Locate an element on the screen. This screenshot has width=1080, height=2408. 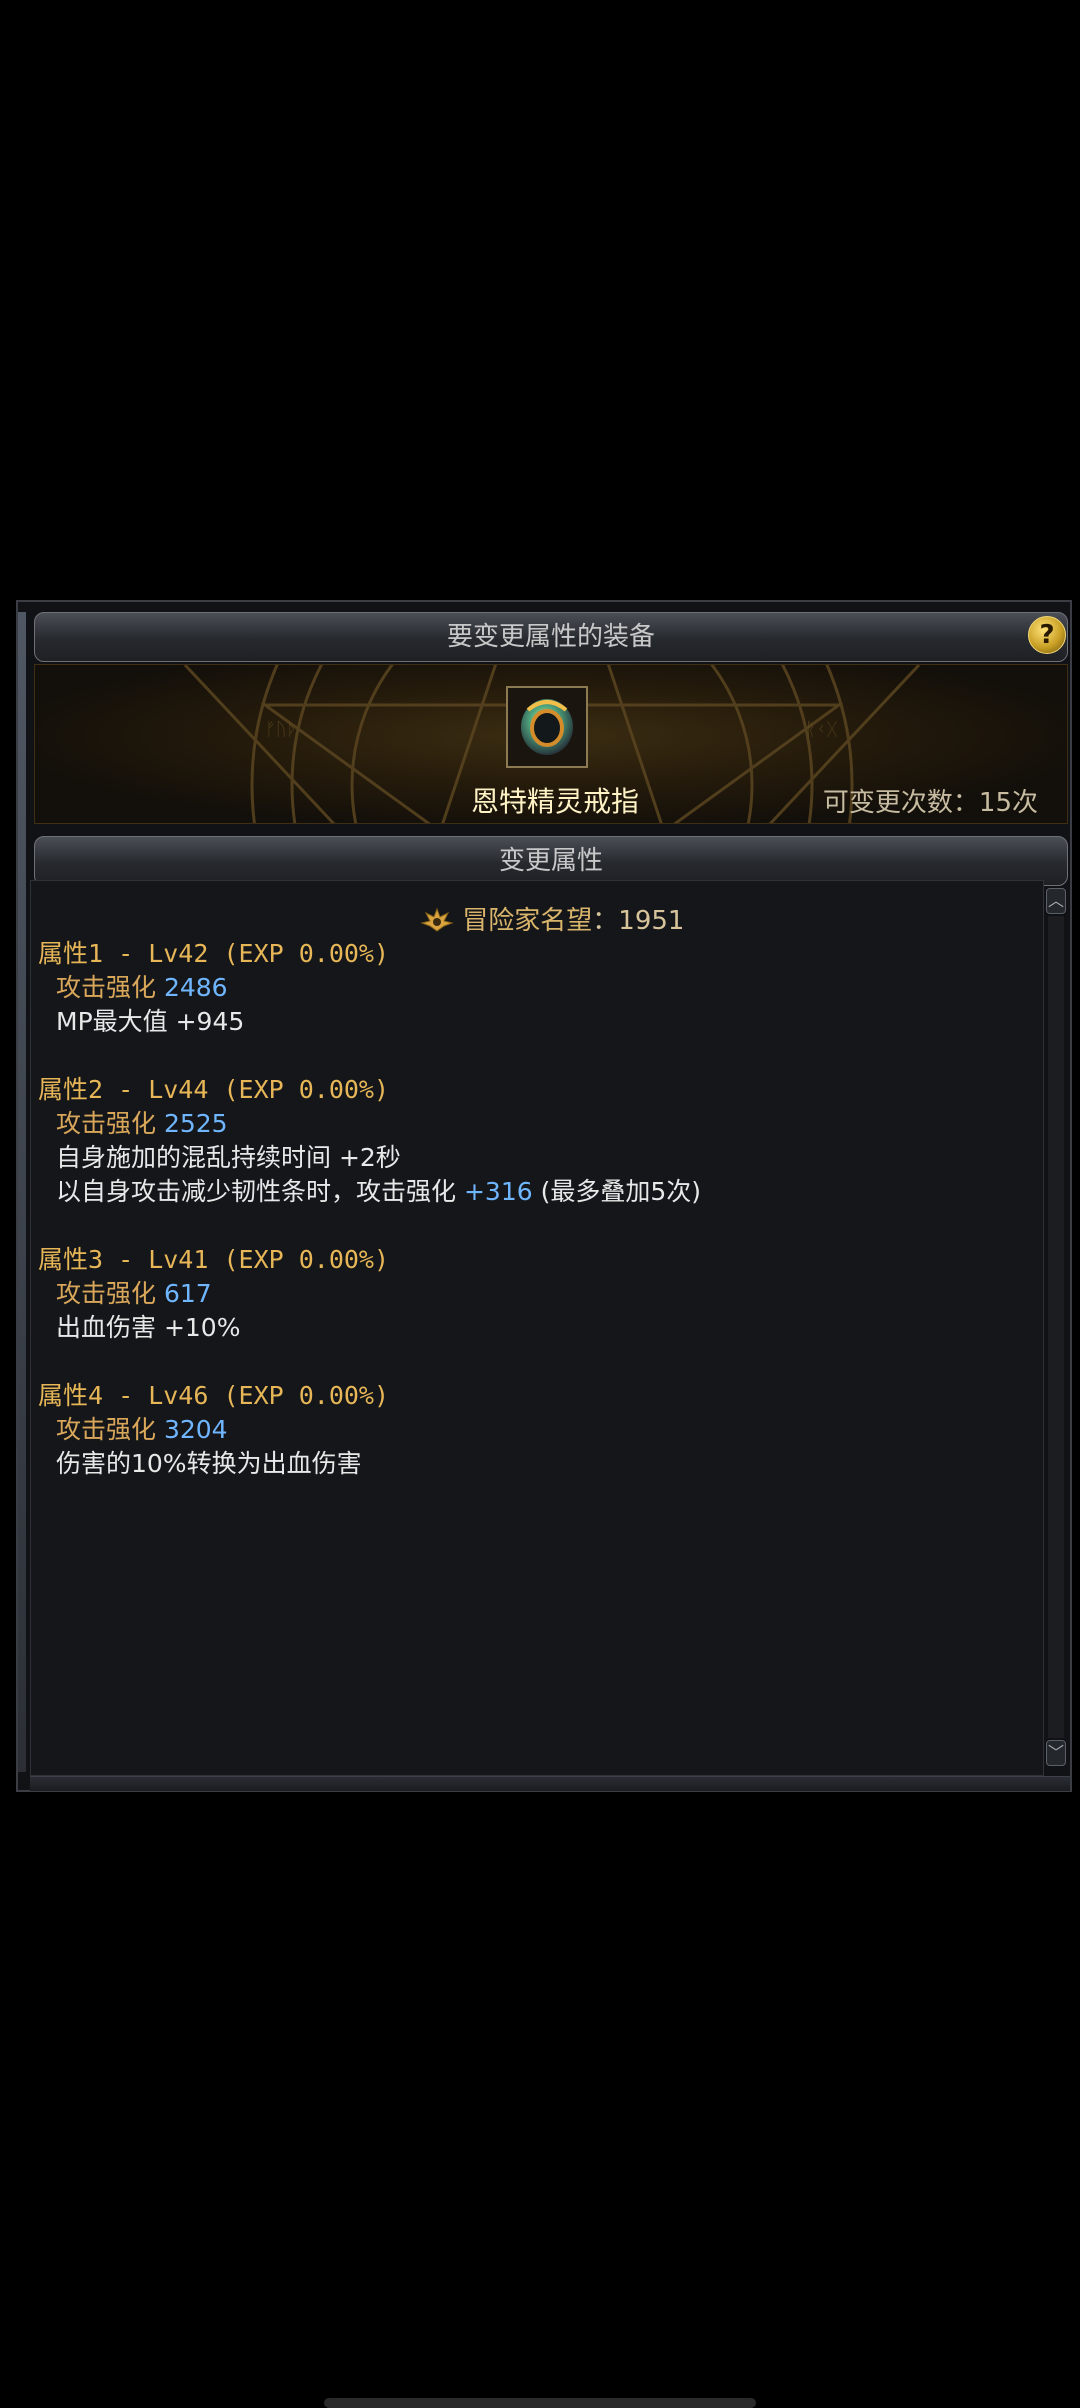
scroll-down-arrow-icon: ﹀ is located at coordinates (1056, 1753).